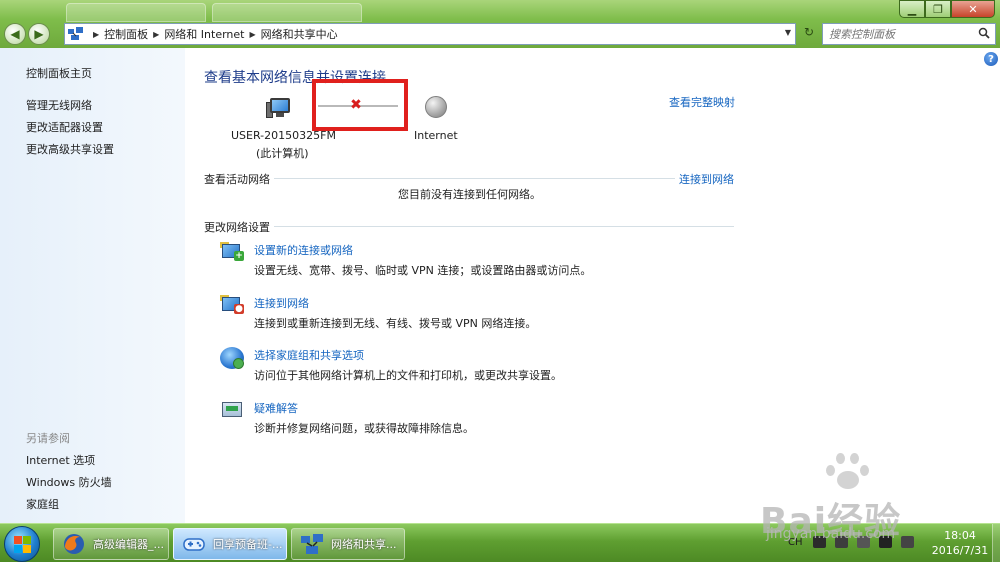  Describe the element at coordinates (282, 153) in the screenshot. I see `this-computer-label: (此计算机)` at that location.